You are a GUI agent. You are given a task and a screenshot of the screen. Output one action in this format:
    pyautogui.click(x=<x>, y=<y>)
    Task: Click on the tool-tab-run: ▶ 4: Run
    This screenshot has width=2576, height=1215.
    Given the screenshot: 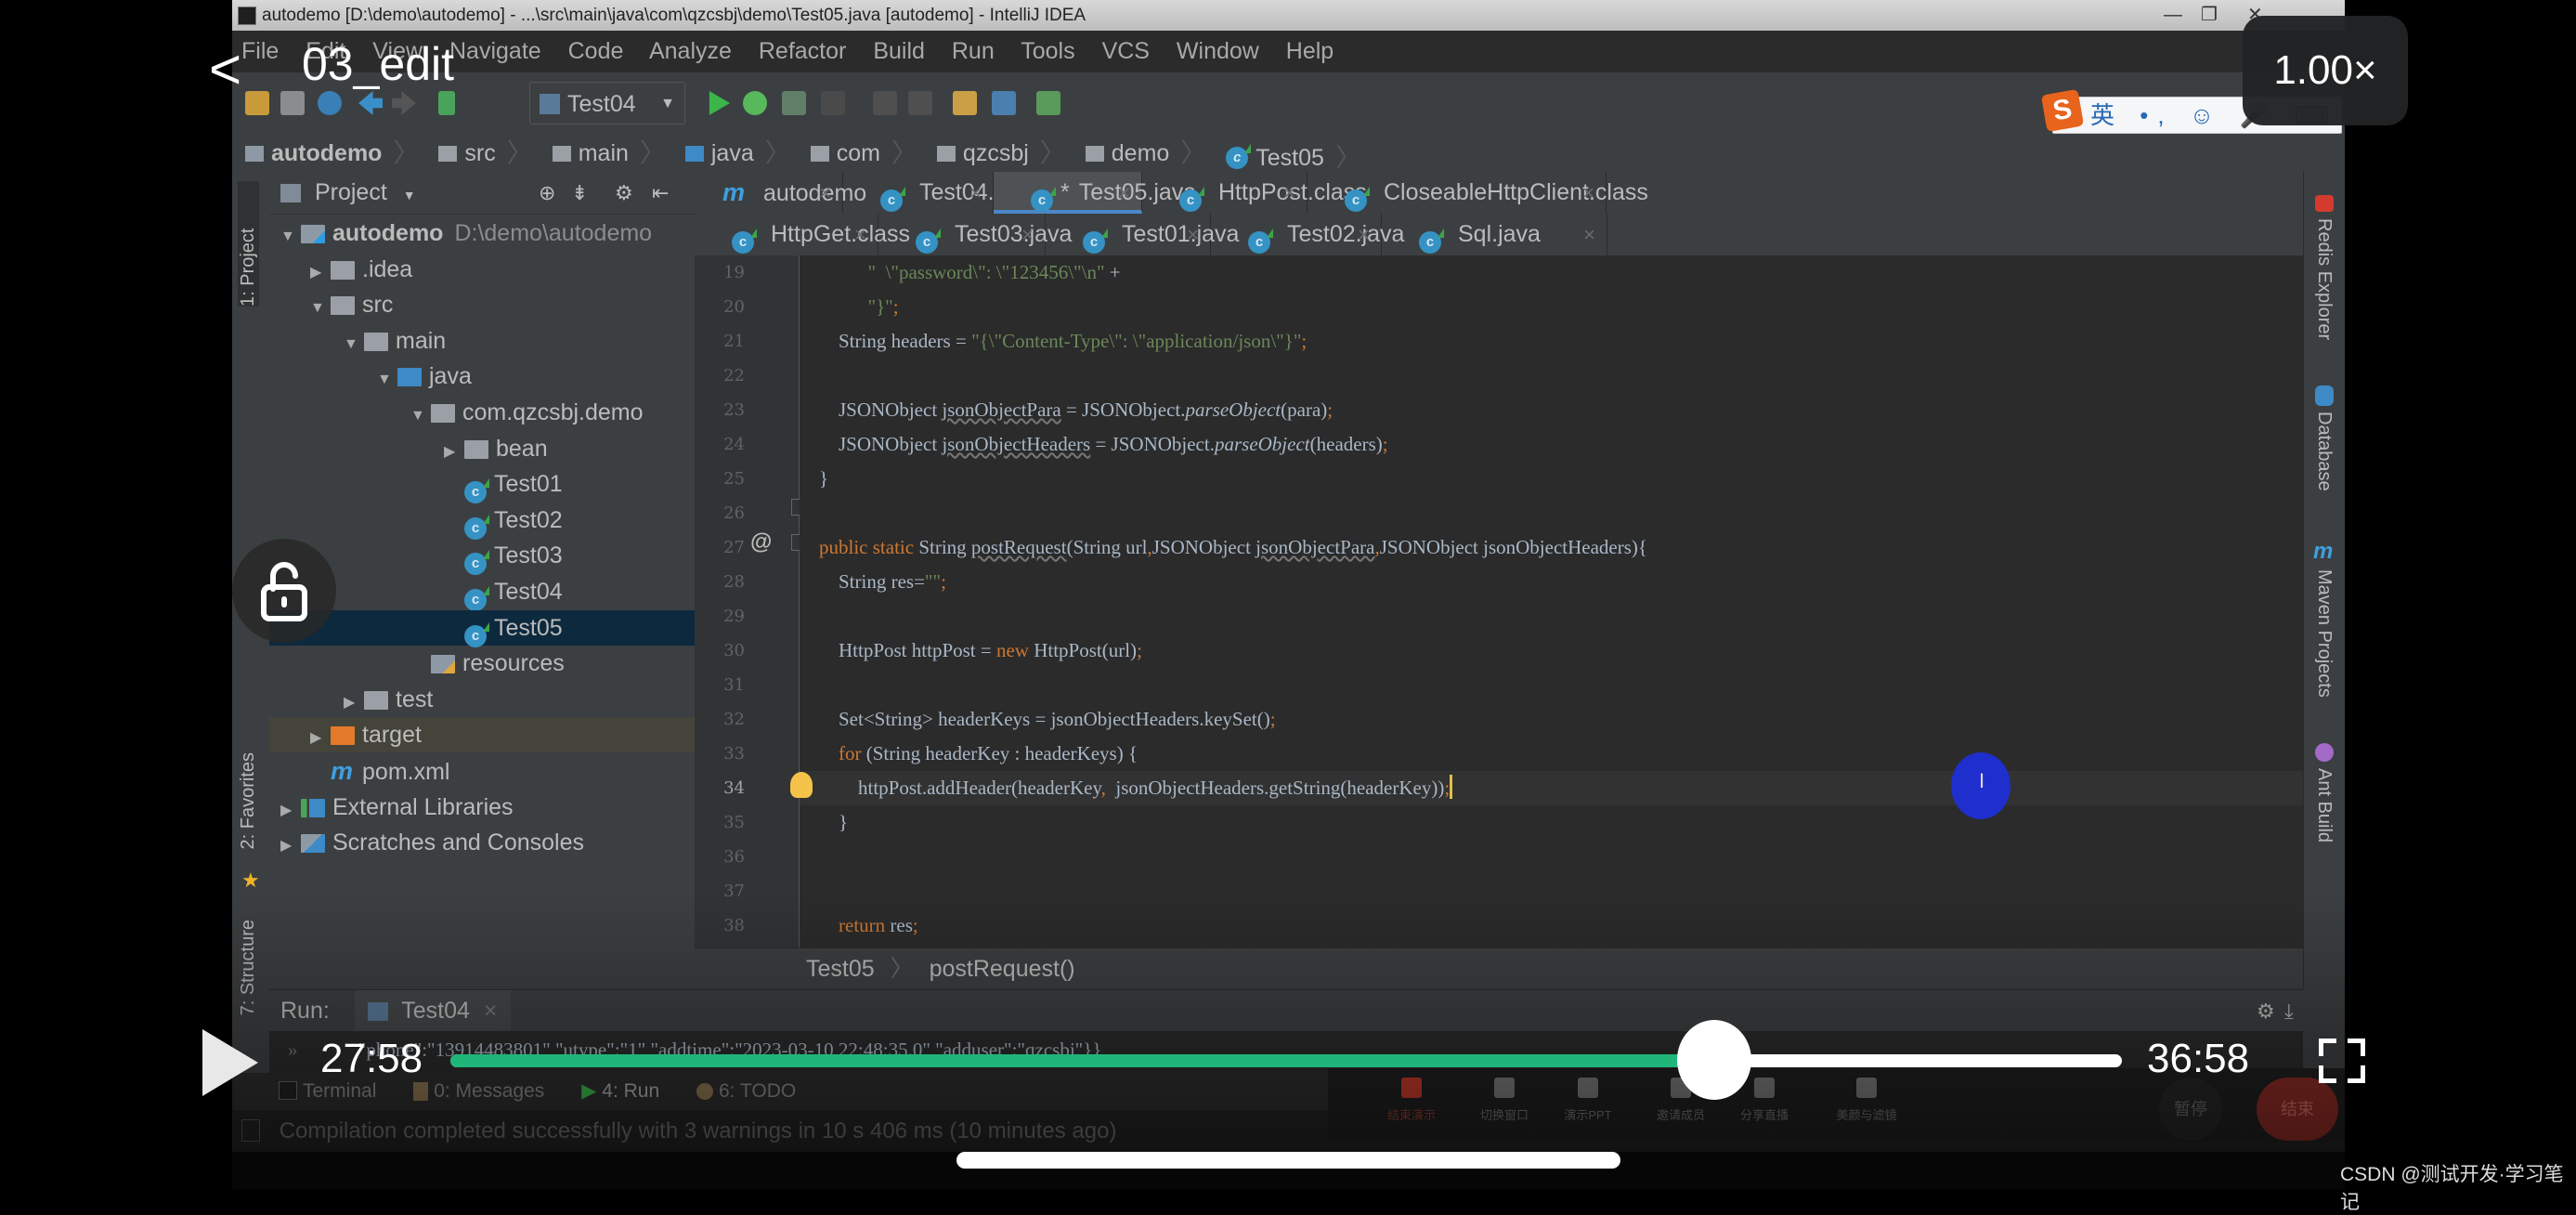 What is the action you would take?
    pyautogui.click(x=620, y=1091)
    